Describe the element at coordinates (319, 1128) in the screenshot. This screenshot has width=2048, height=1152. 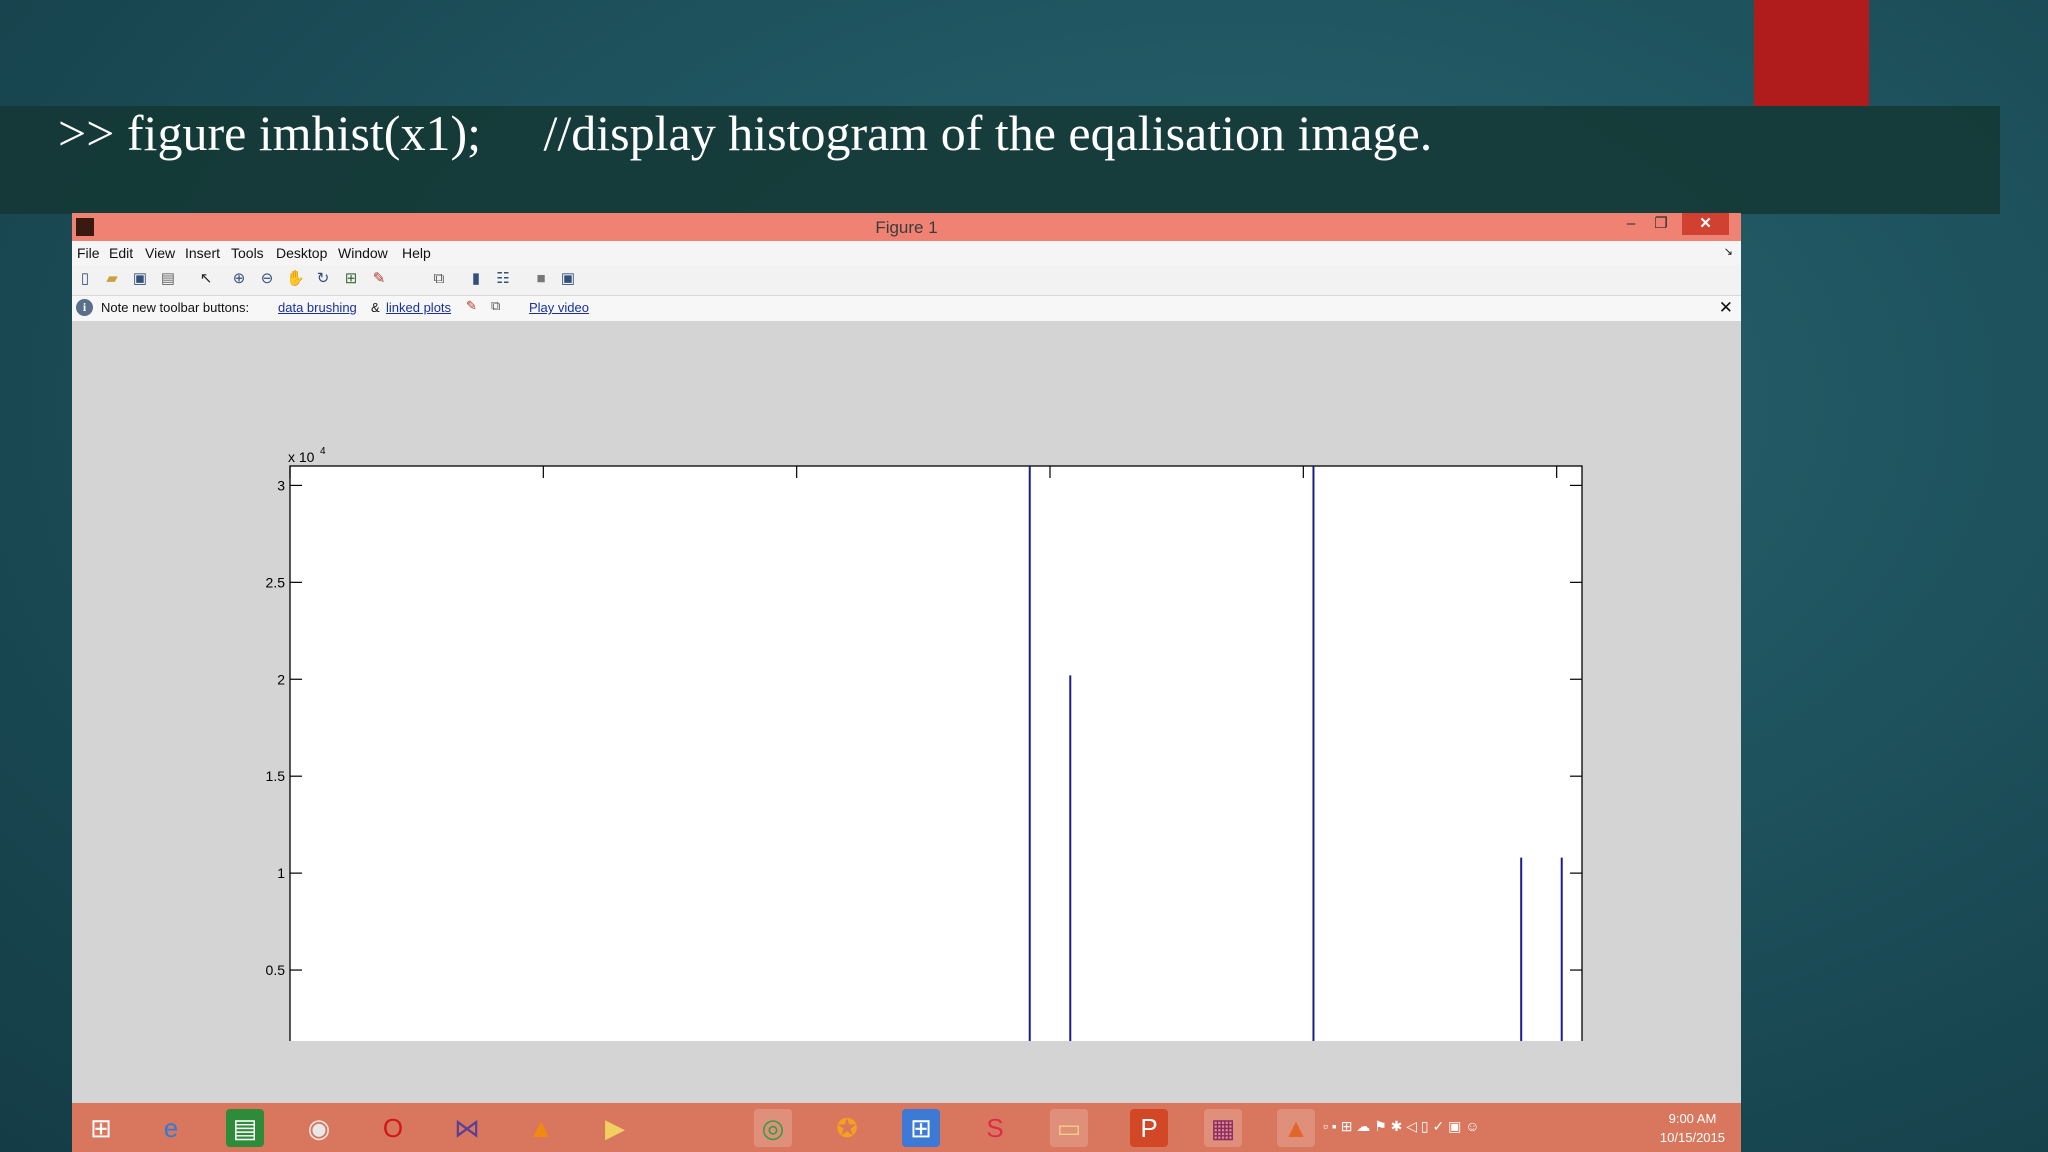
I see `photo-app-icon: ◉` at that location.